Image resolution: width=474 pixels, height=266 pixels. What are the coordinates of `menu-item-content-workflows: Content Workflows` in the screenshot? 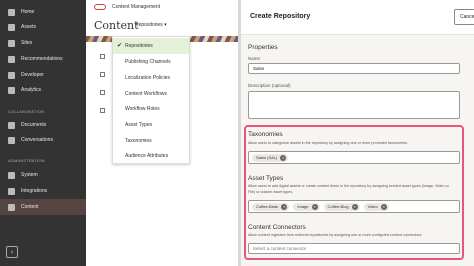 It's located at (151, 94).